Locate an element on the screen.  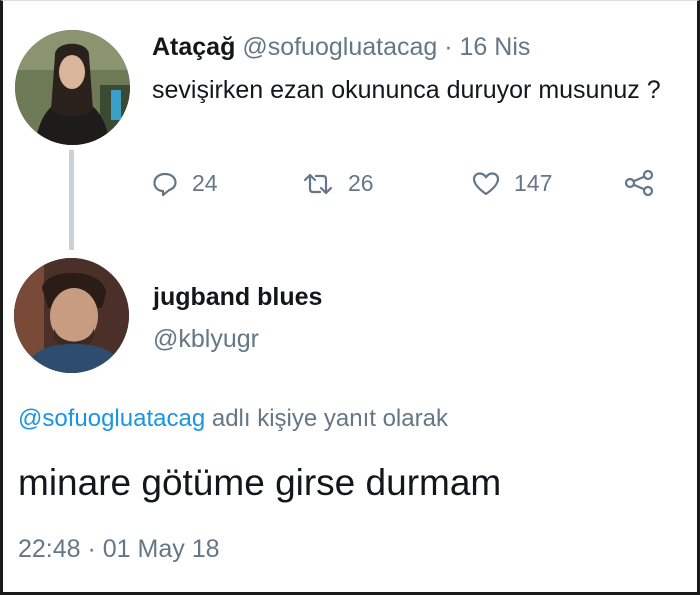
reply-author-handle: @kblyugr is located at coordinates (206, 339).